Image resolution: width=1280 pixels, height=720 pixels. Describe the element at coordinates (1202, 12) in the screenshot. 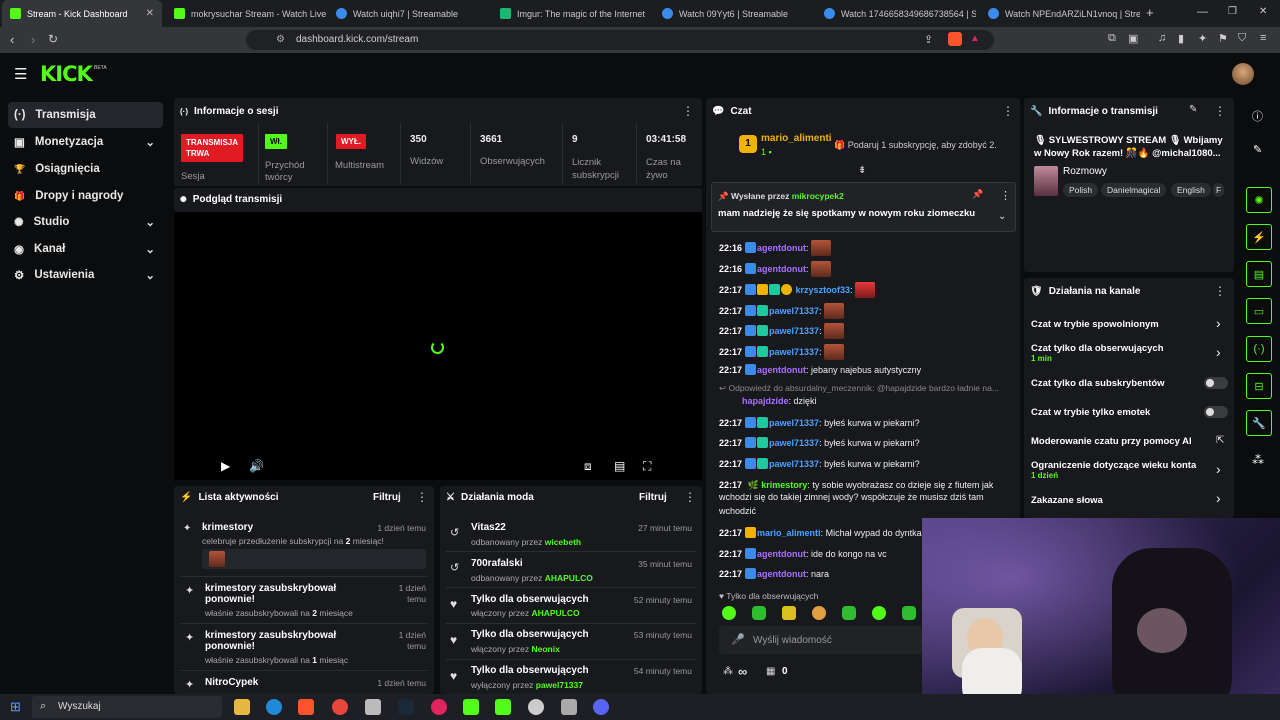

I see `minimize-icon: —` at that location.